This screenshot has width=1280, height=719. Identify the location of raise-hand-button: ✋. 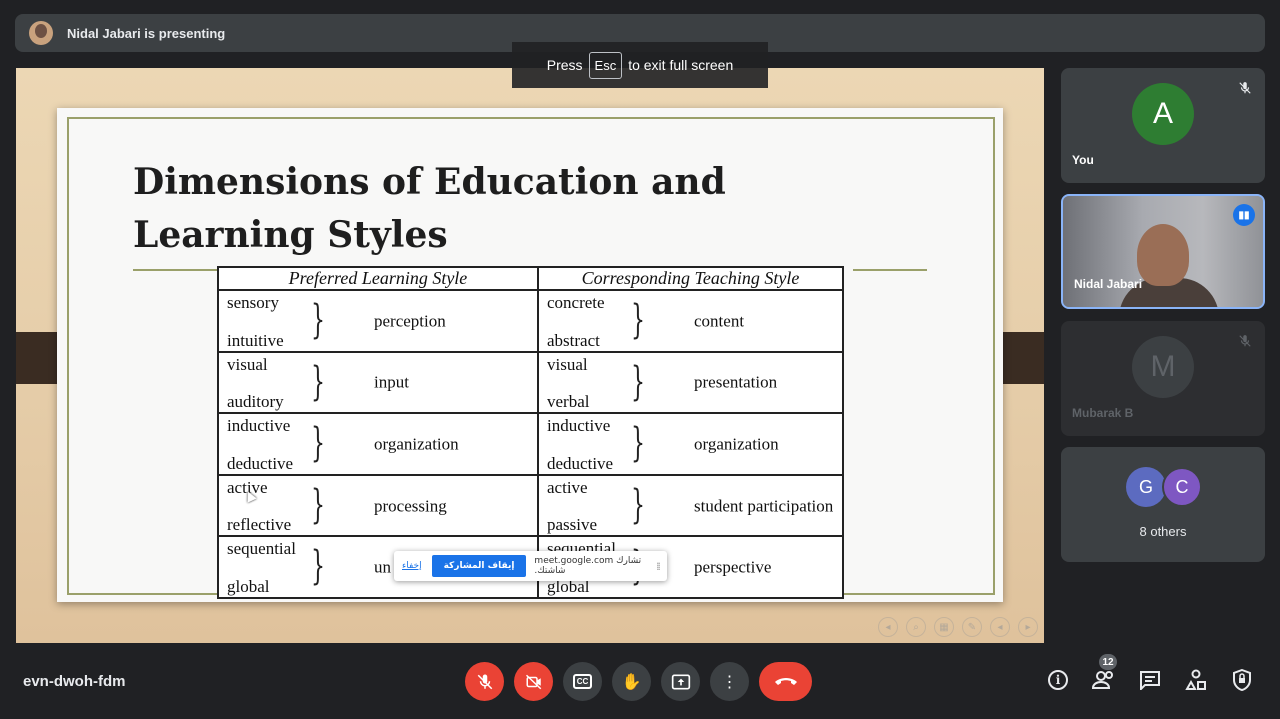
(631, 681).